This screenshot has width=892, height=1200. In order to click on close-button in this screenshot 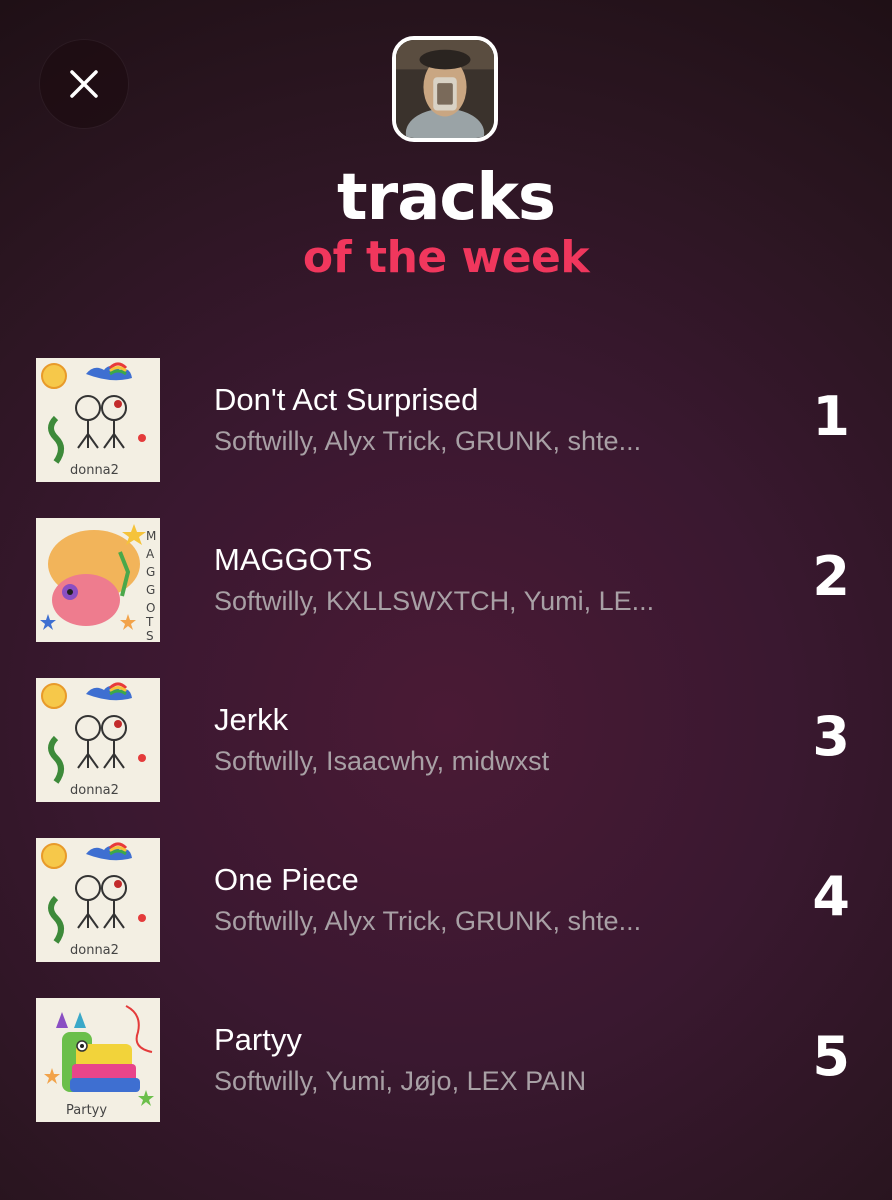, I will do `click(84, 84)`.